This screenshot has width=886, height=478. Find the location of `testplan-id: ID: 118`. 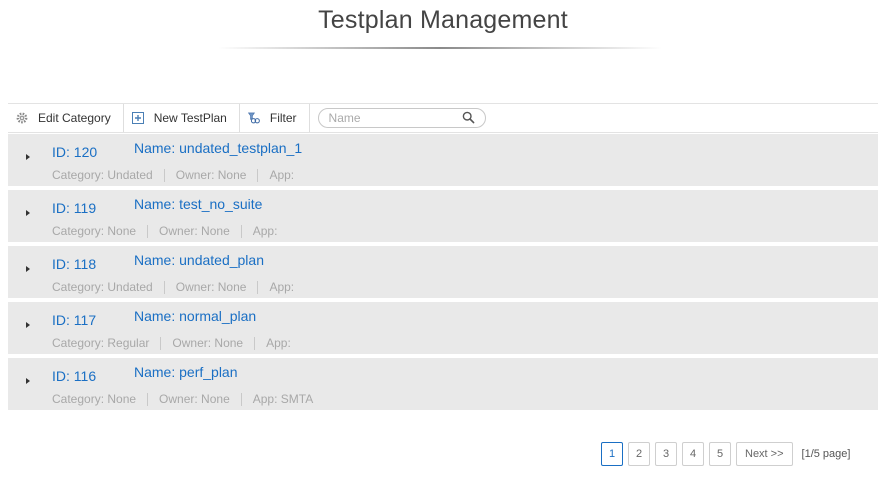

testplan-id: ID: 118 is located at coordinates (74, 264).